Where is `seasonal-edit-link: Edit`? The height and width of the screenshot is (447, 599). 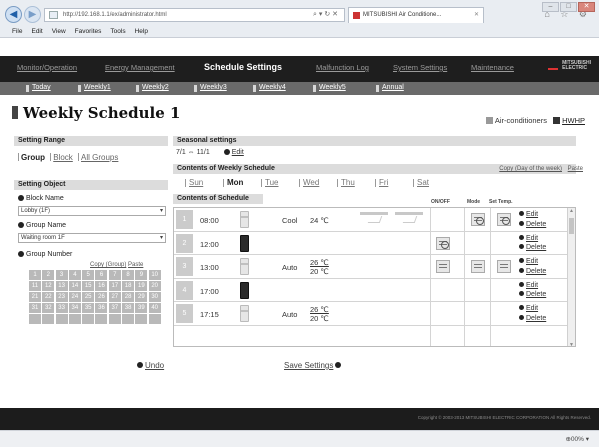
seasonal-edit-link: Edit is located at coordinates (238, 152).